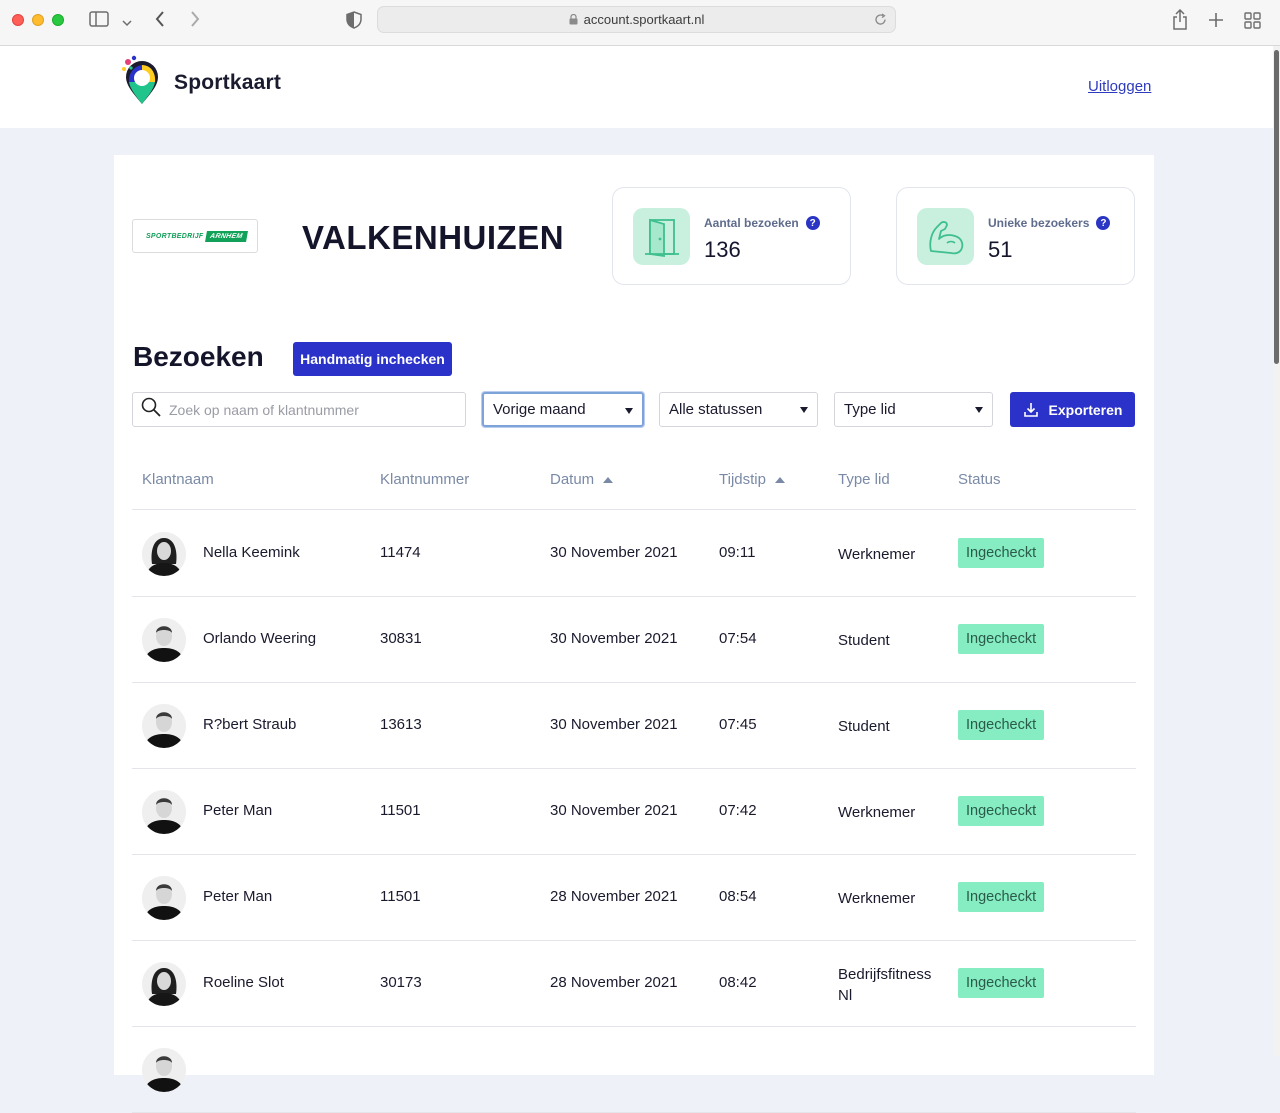 This screenshot has height=1113, width=1280. What do you see at coordinates (644, 19) in the screenshot?
I see `url-text: account.sportkaart.nl` at bounding box center [644, 19].